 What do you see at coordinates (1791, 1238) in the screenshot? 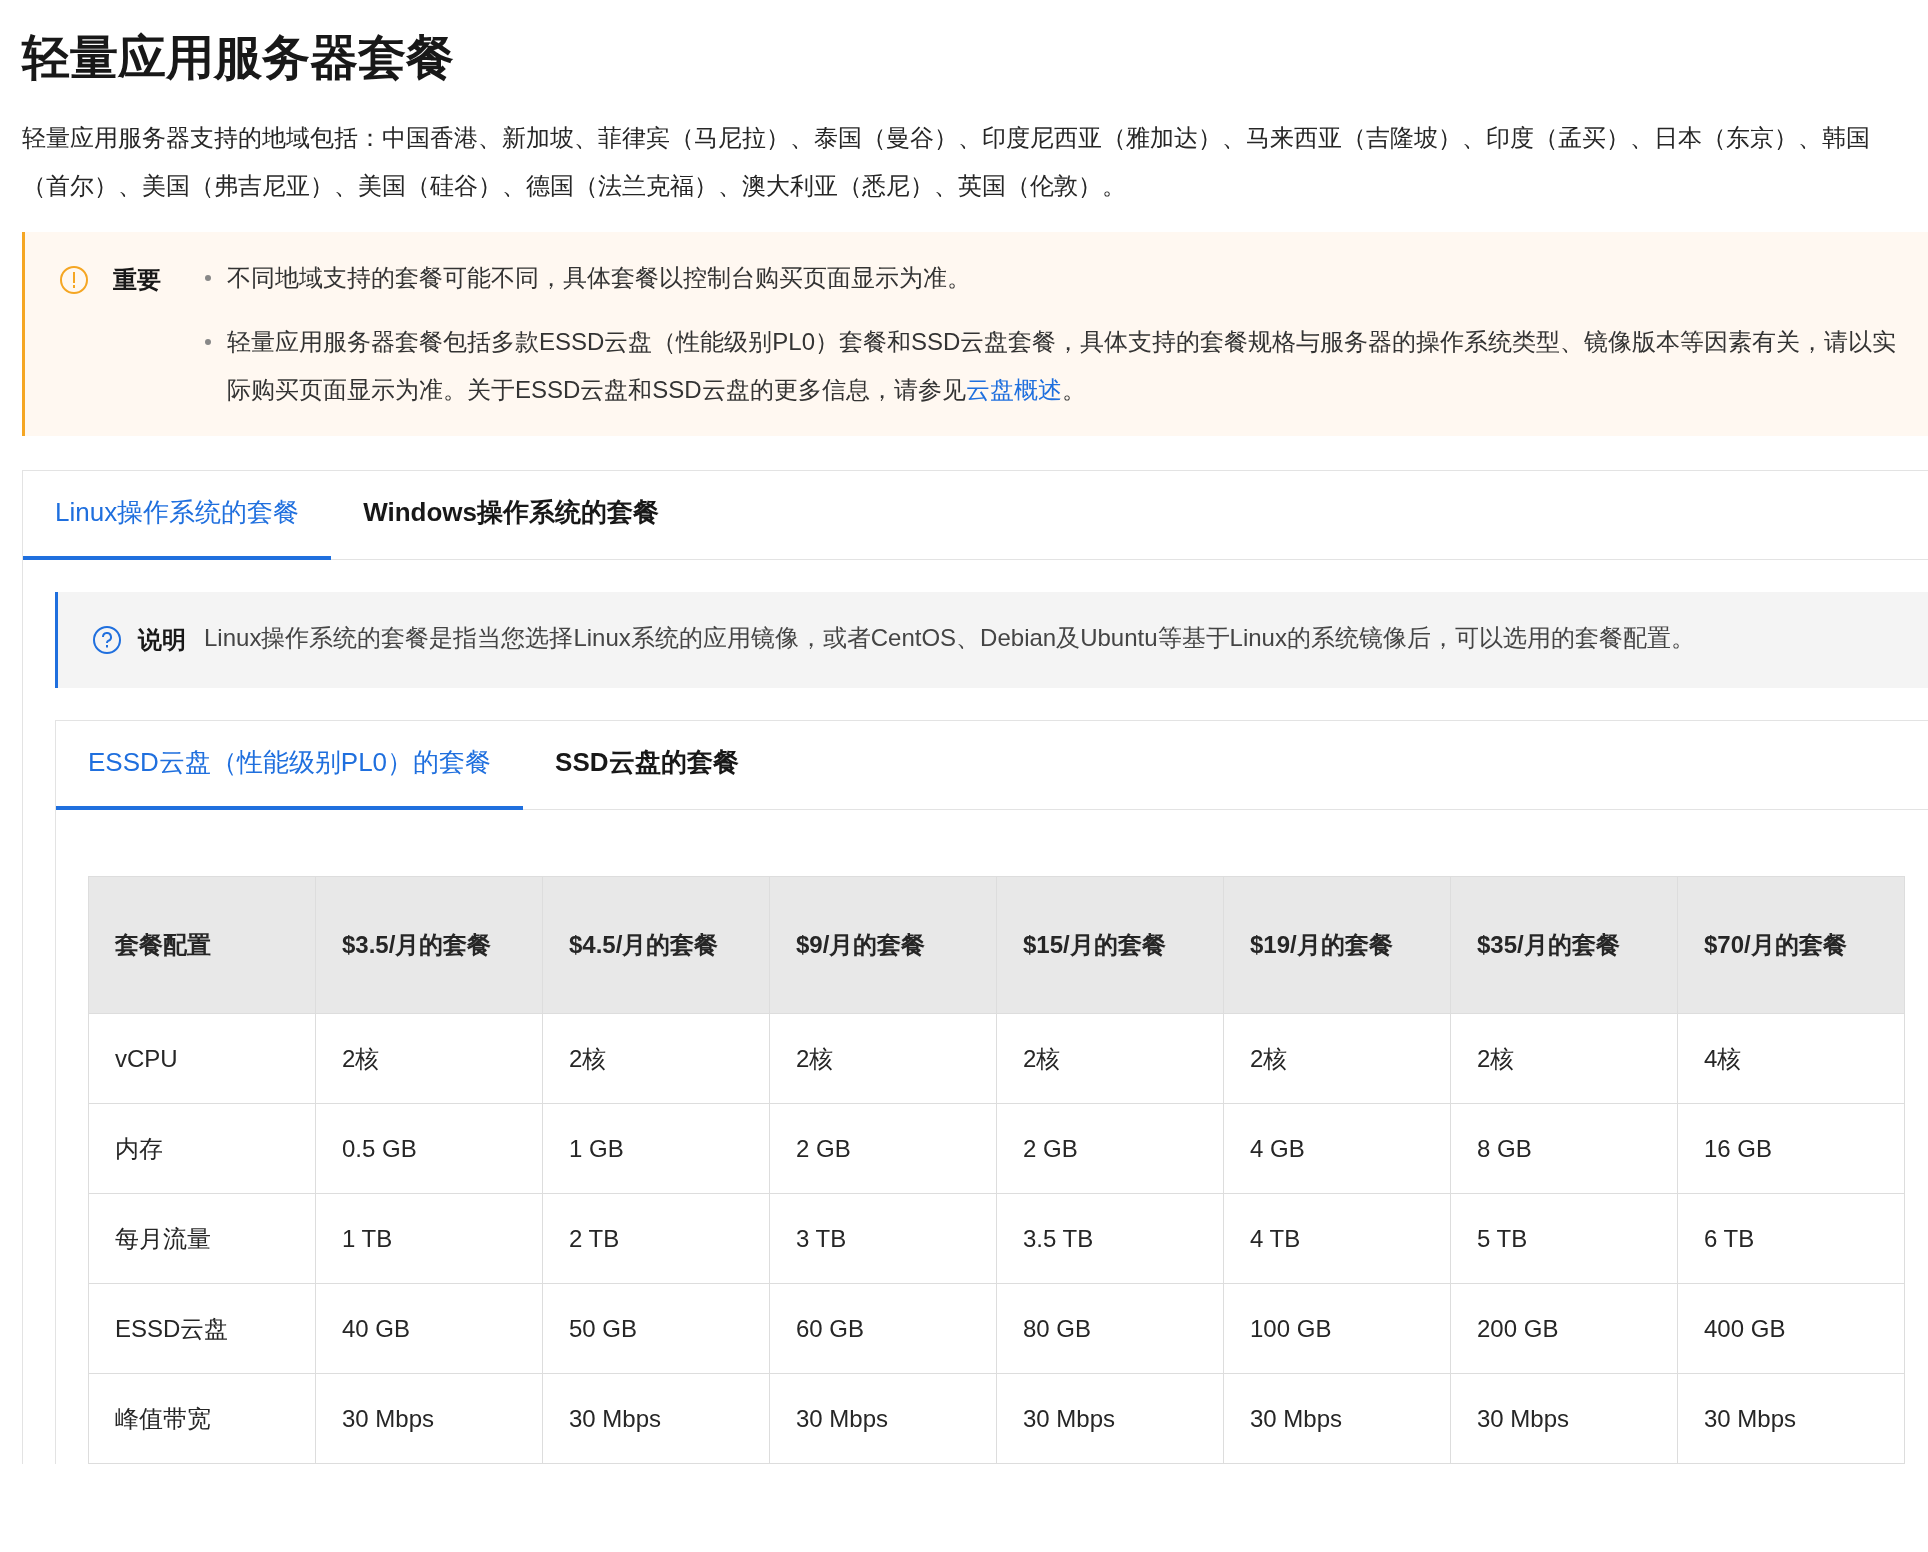
I see `table-cell: 6 TB` at bounding box center [1791, 1238].